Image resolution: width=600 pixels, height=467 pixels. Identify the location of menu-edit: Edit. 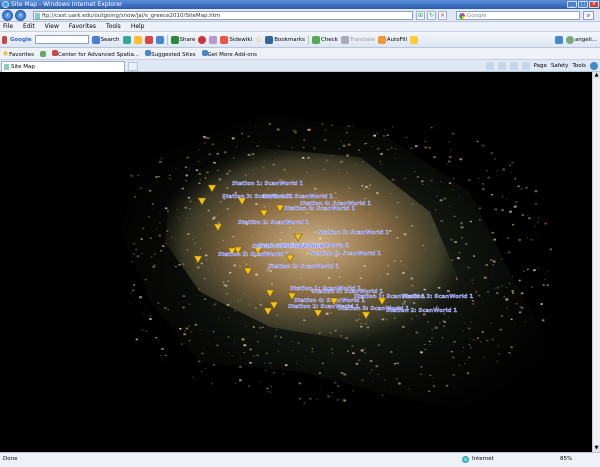
(29, 26).